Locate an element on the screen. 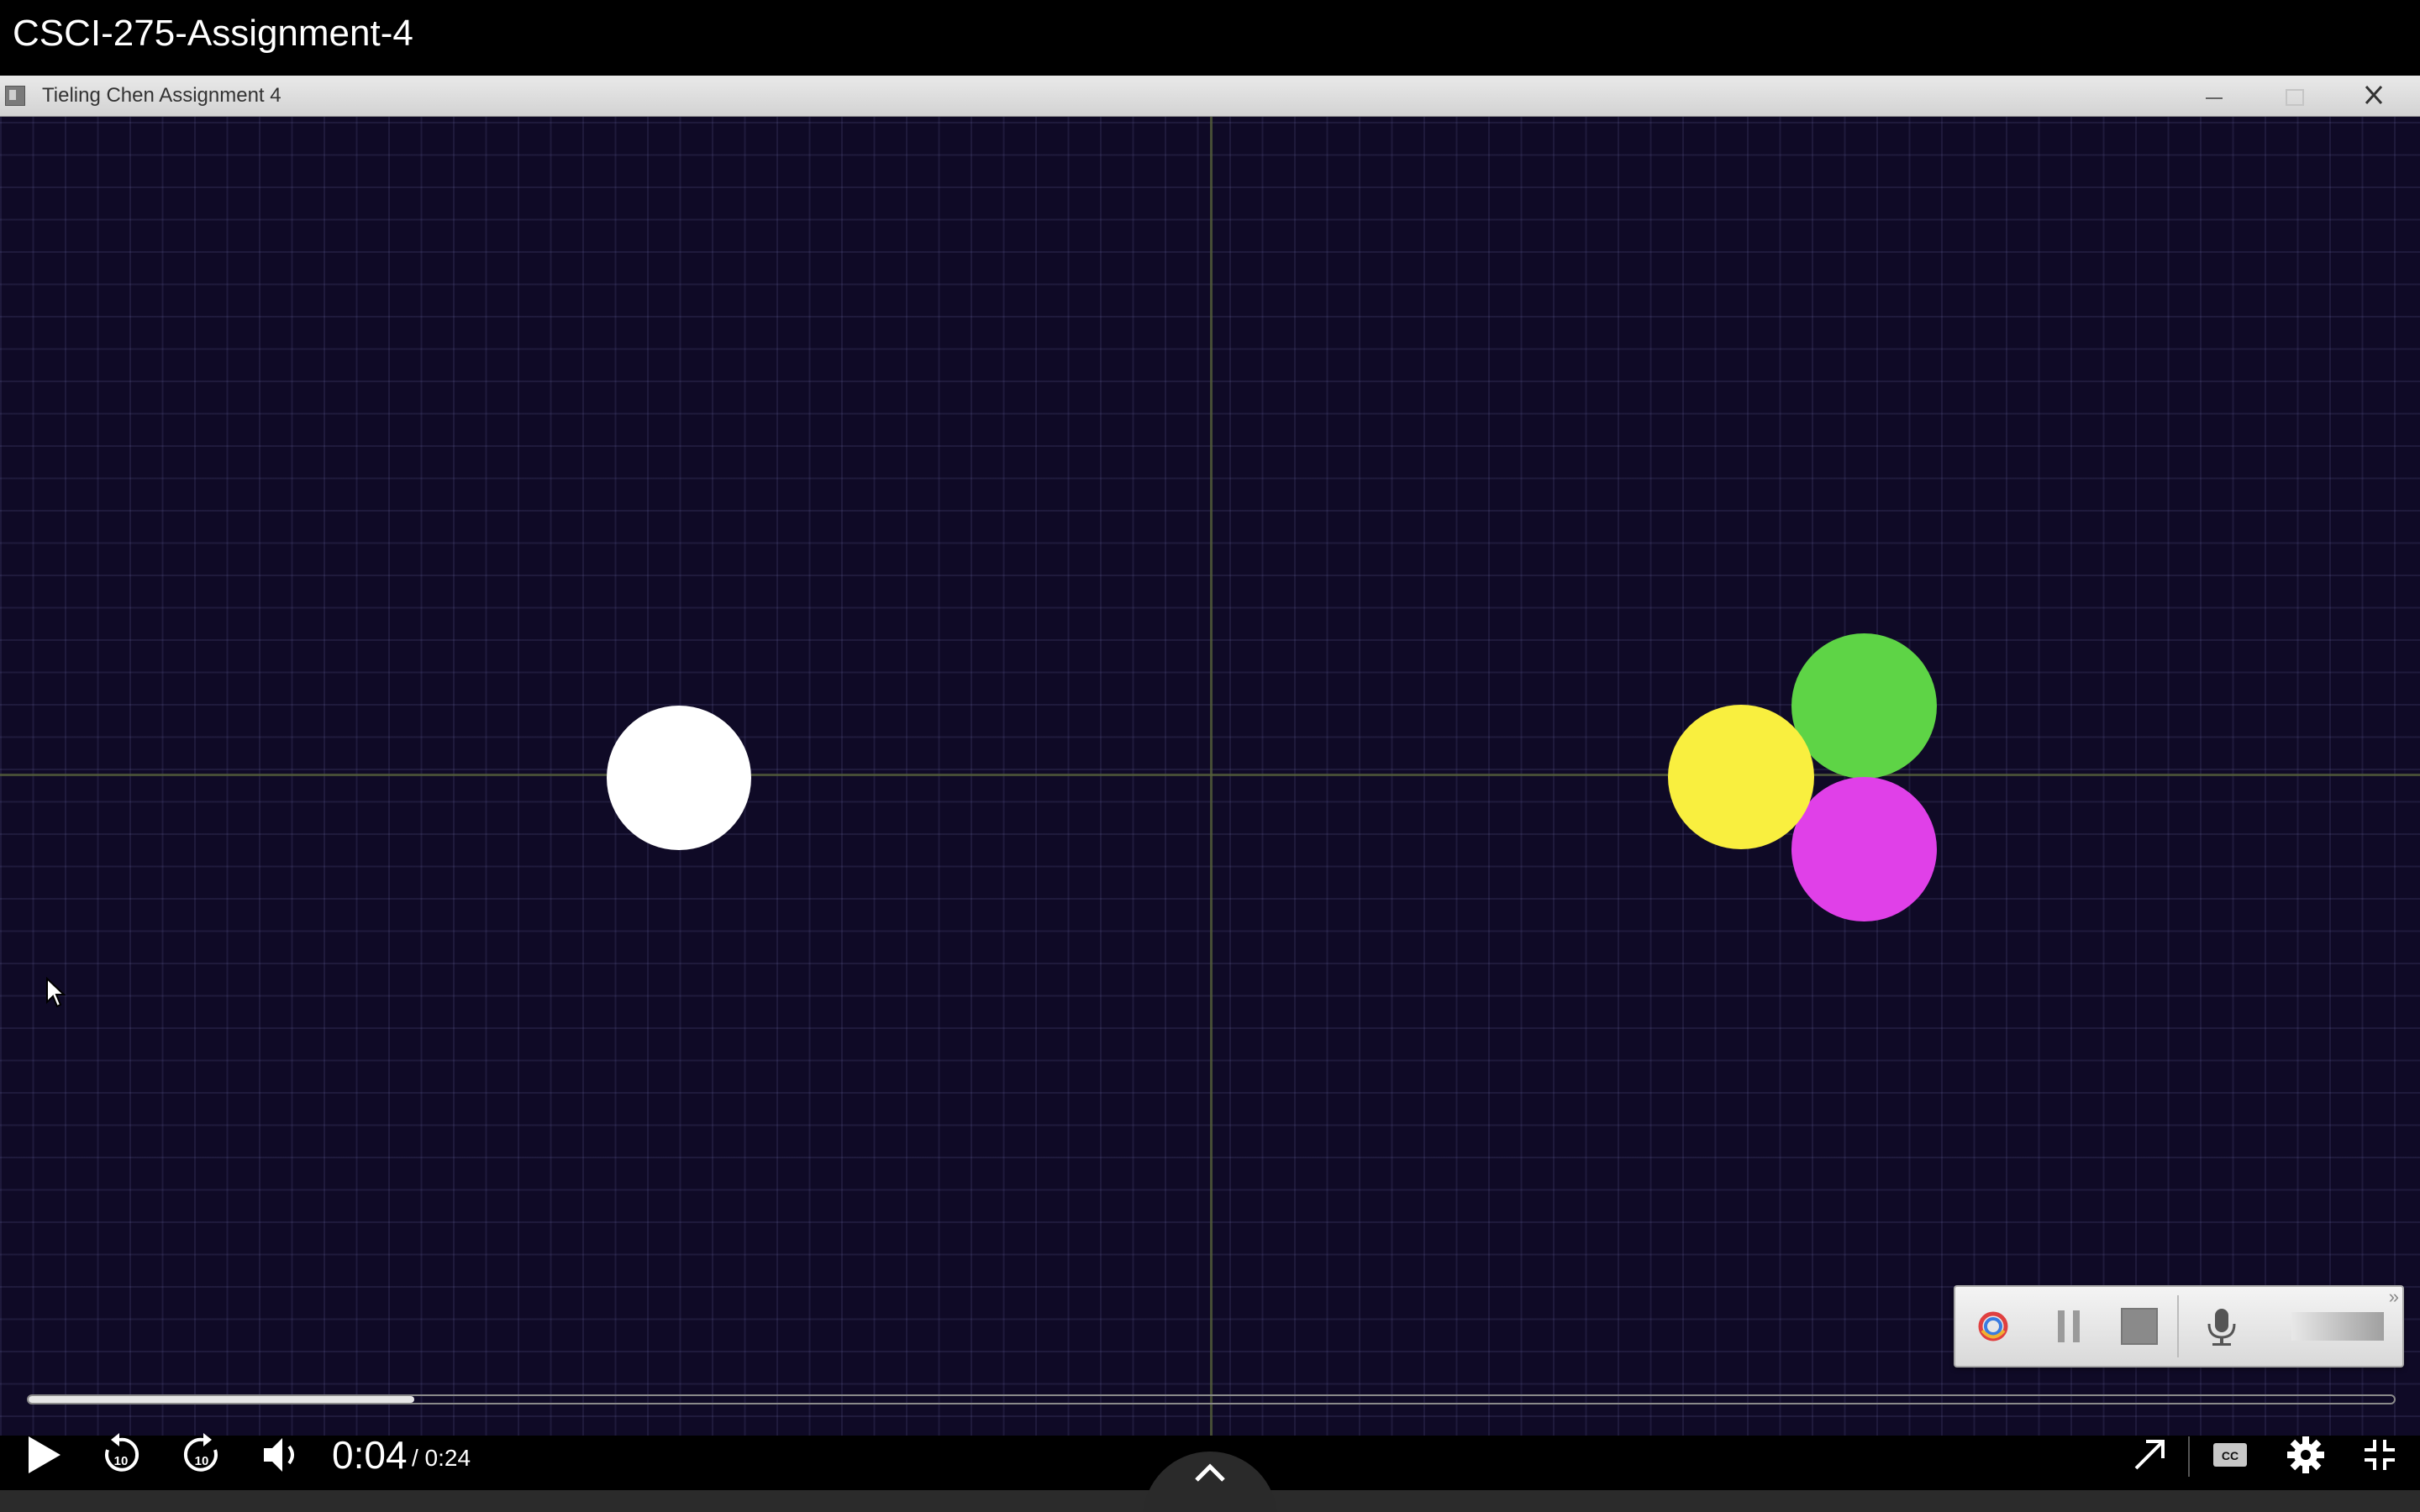 The image size is (2420, 1512). maximize-button is located at coordinates (2294, 96).